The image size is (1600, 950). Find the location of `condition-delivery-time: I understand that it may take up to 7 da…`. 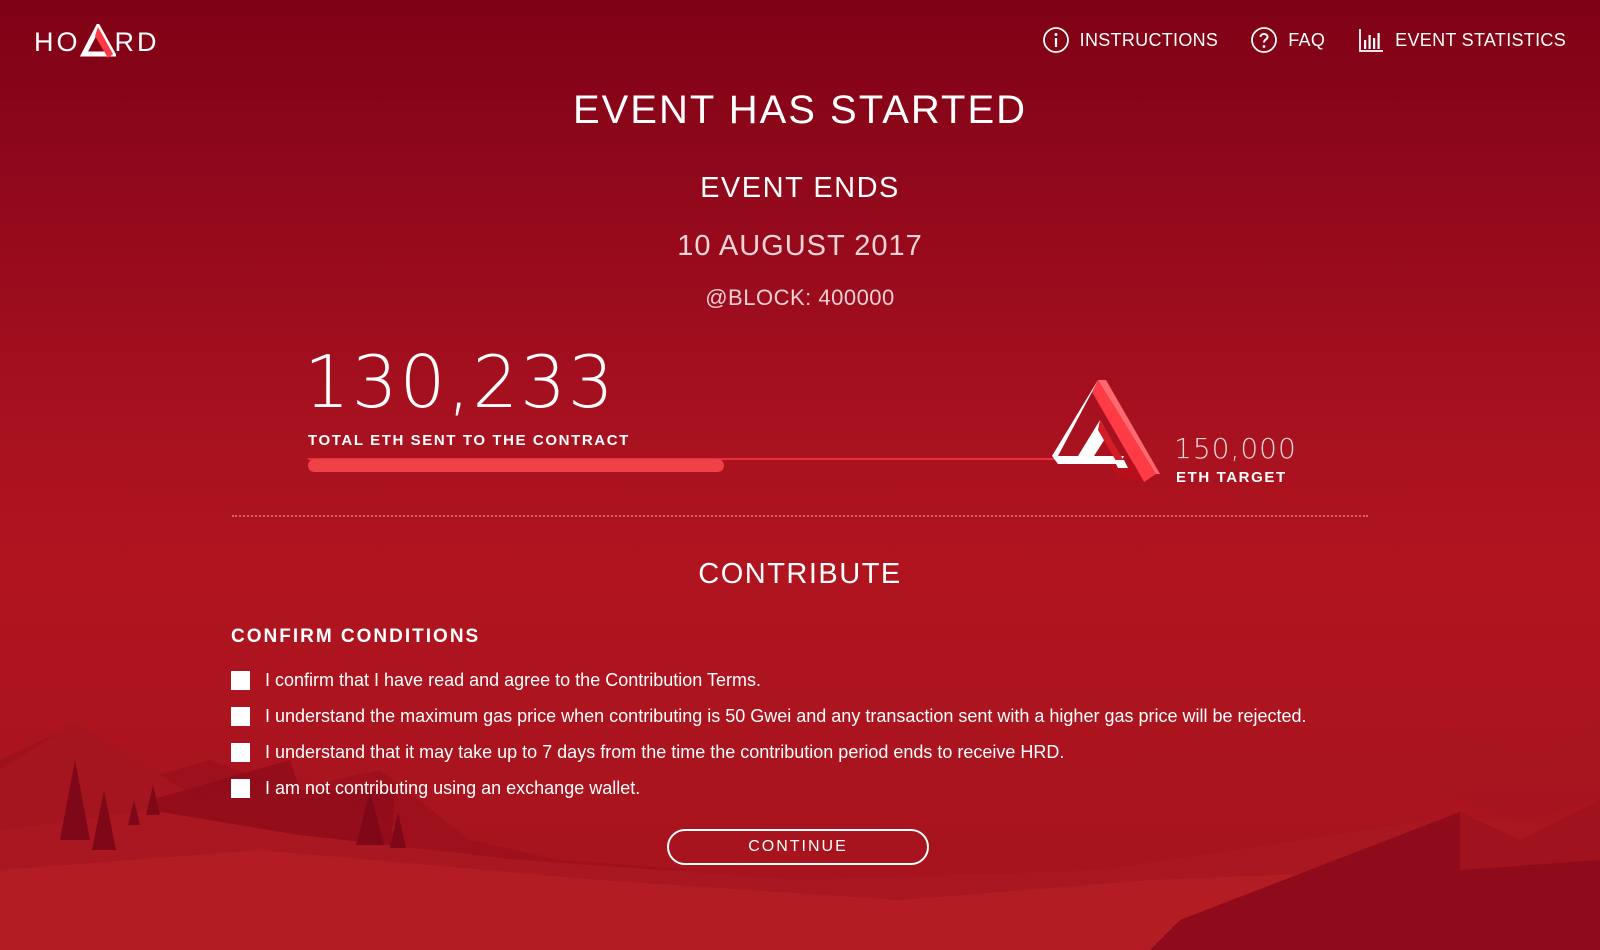

condition-delivery-time: I understand that it may take up to 7 da… is located at coordinates (769, 752).